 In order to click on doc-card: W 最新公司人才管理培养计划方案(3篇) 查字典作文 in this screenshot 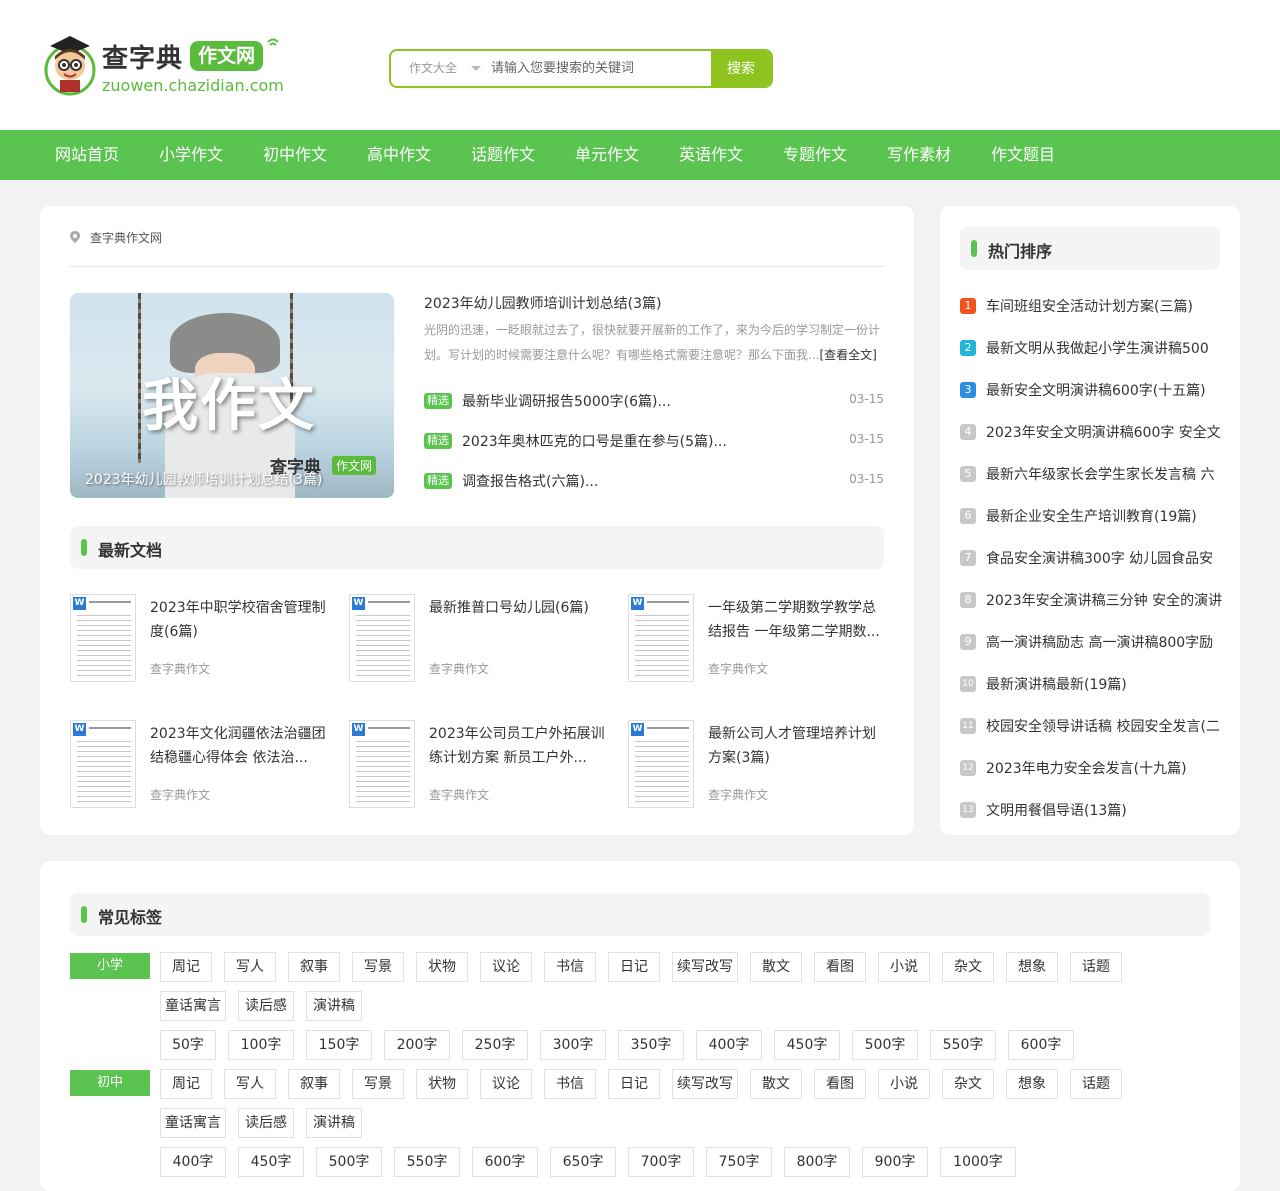, I will do `click(758, 765)`.